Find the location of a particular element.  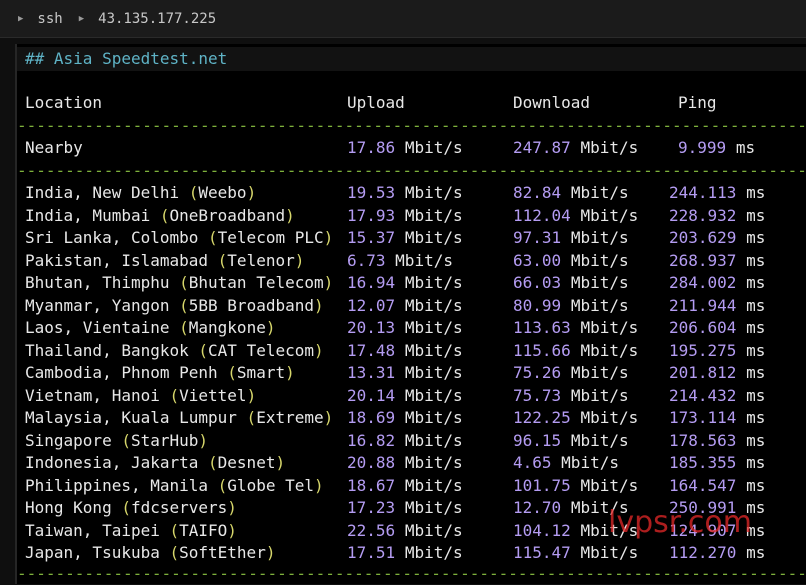

row-upload: 20.13 Mbit/s is located at coordinates (405, 327).